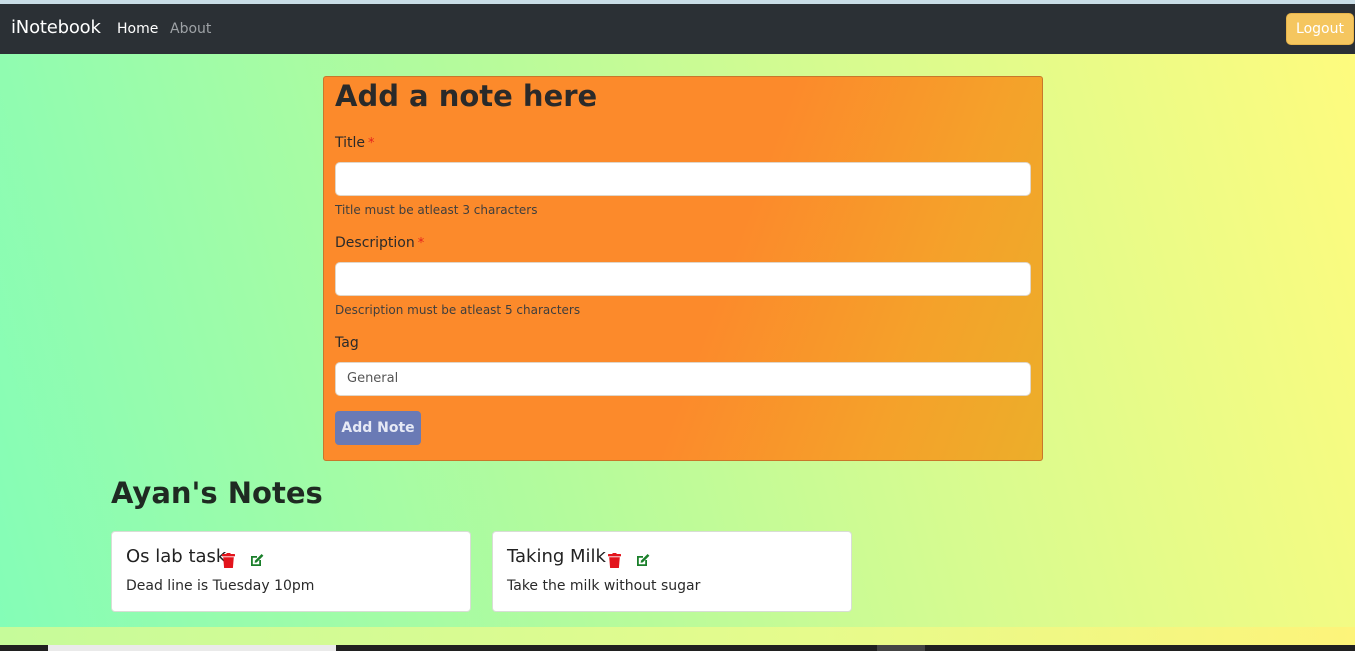 This screenshot has height=651, width=1355. Describe the element at coordinates (677, 636) in the screenshot. I see `page-bottom-strip` at that location.